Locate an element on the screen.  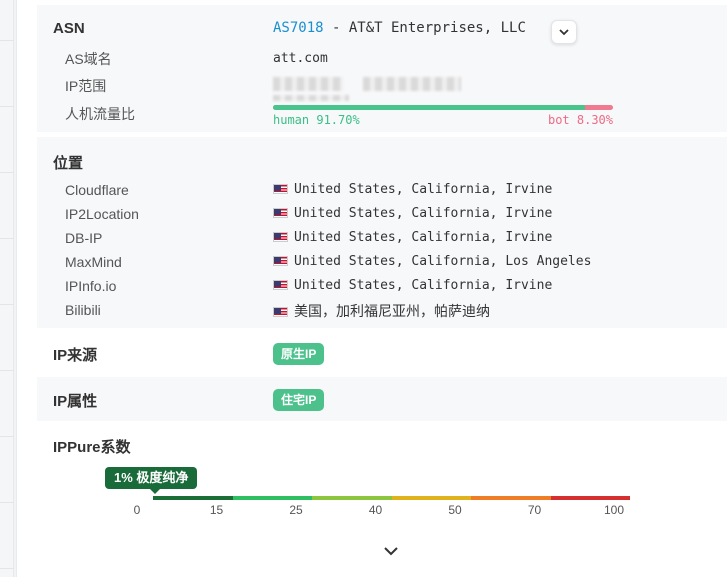
location-cloudflare-value: United States, California, Irvine is located at coordinates (412, 189).